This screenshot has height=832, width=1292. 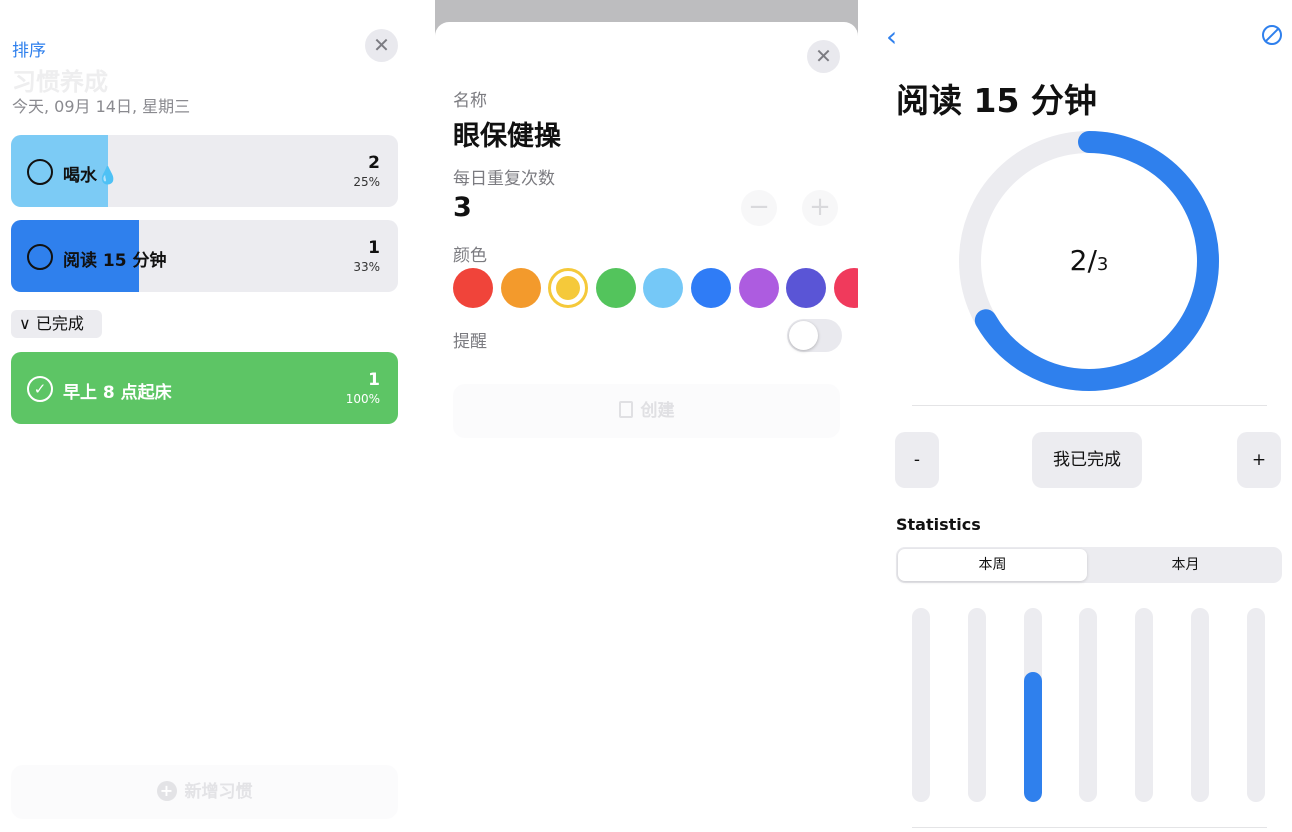 What do you see at coordinates (204, 171) in the screenshot?
I see `habit-row-water: 喝水💧 2 25%` at bounding box center [204, 171].